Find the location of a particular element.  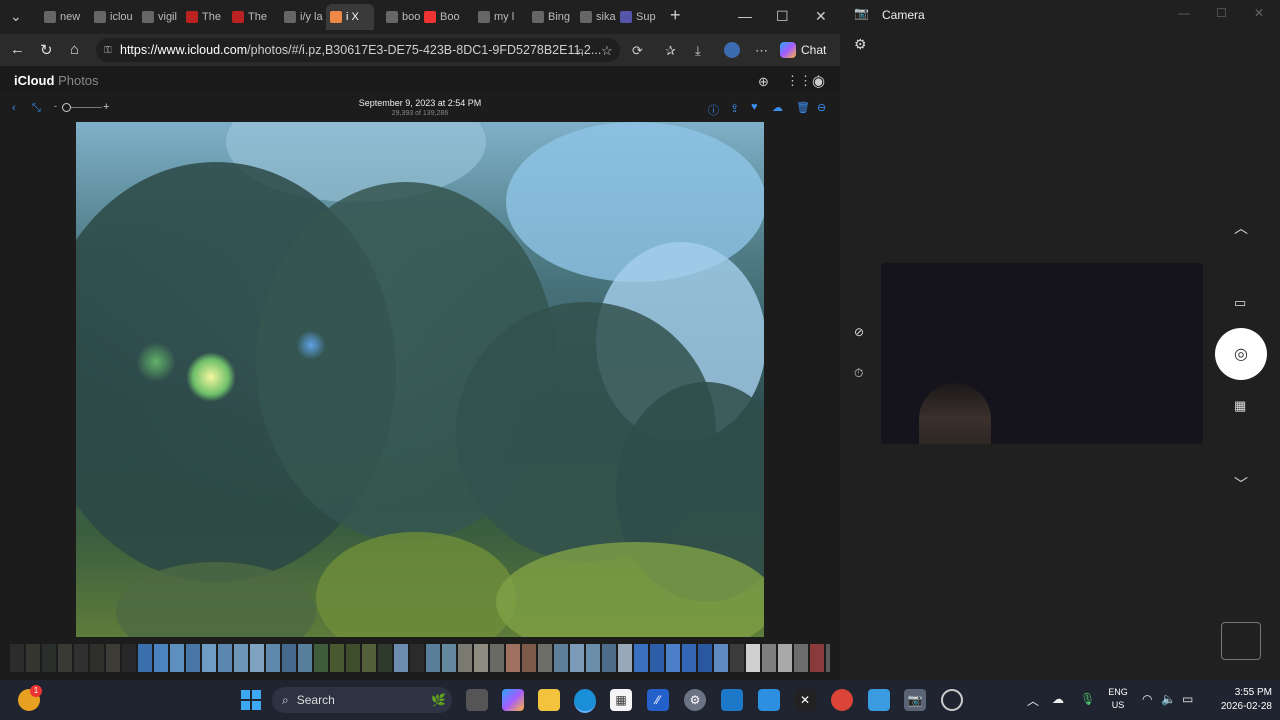

minimize-button: — is located at coordinates (745, 16).